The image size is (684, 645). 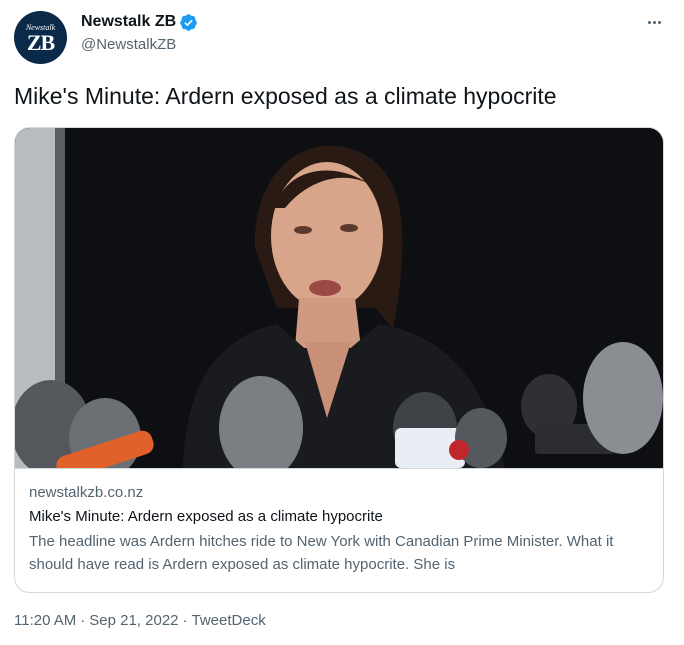 I want to click on author-display-name: Newstalk ZB, so click(x=128, y=22).